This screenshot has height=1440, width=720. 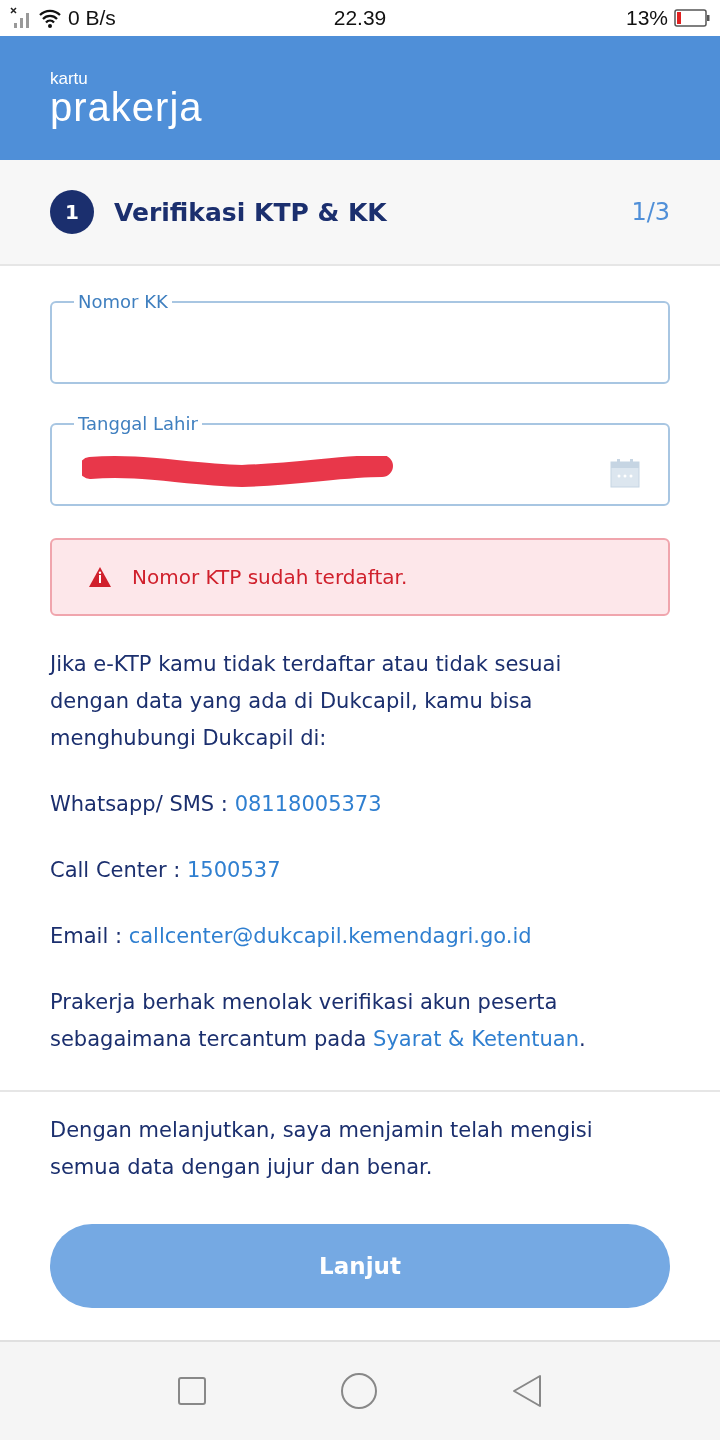 I want to click on contact-line: Email : callcenter@dukcapil.kemendagri.go.id, so click(x=291, y=936).